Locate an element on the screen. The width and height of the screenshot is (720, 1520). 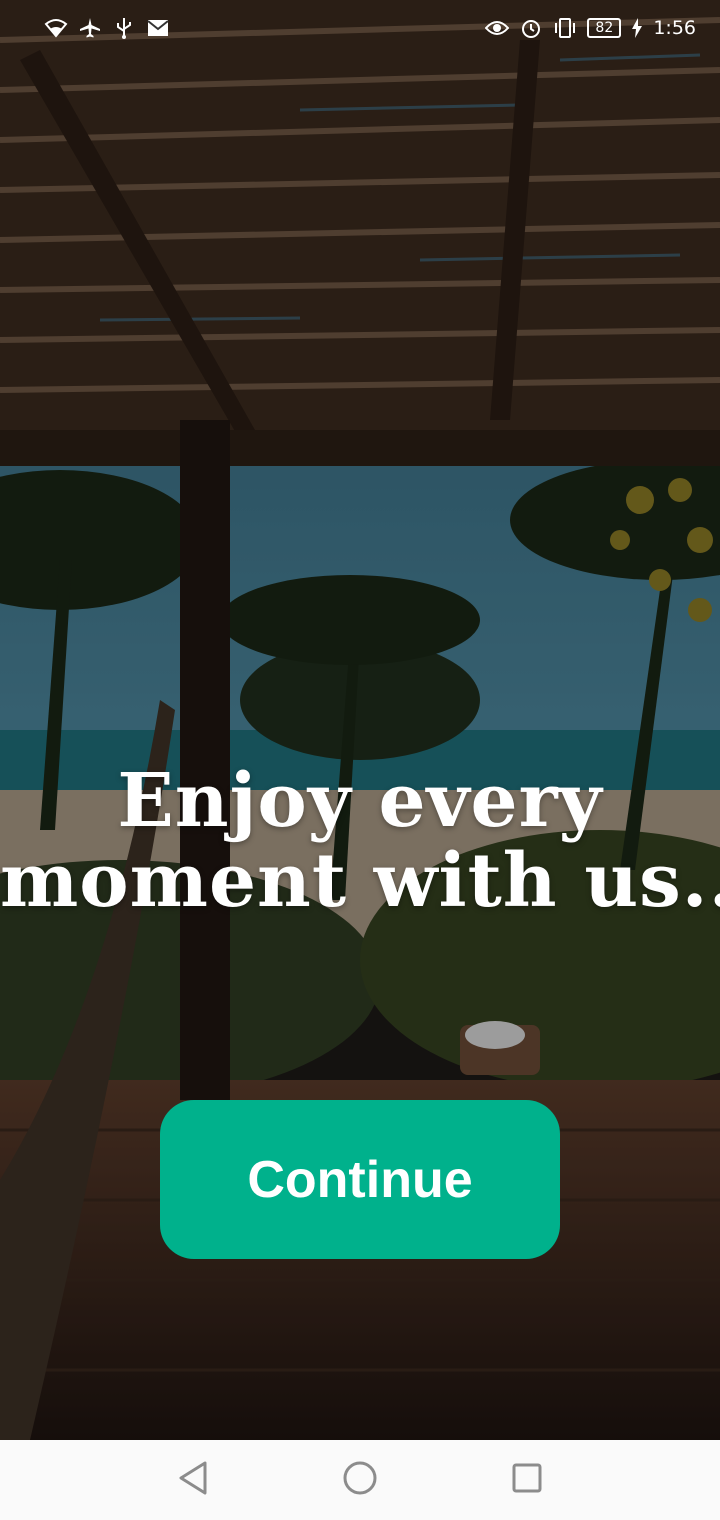
home-icon is located at coordinates (360, 1480).